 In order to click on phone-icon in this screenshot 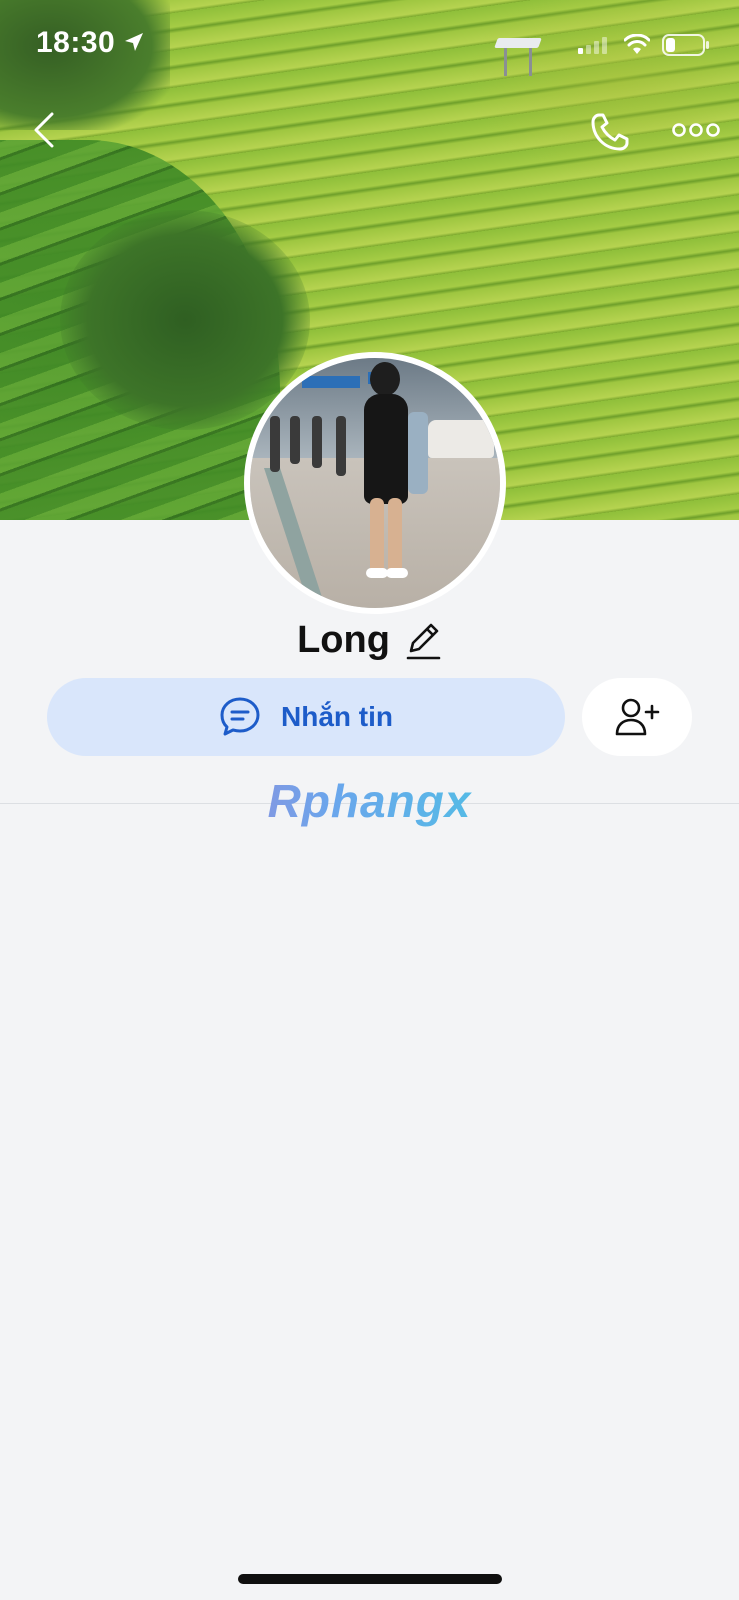, I will do `click(610, 132)`.